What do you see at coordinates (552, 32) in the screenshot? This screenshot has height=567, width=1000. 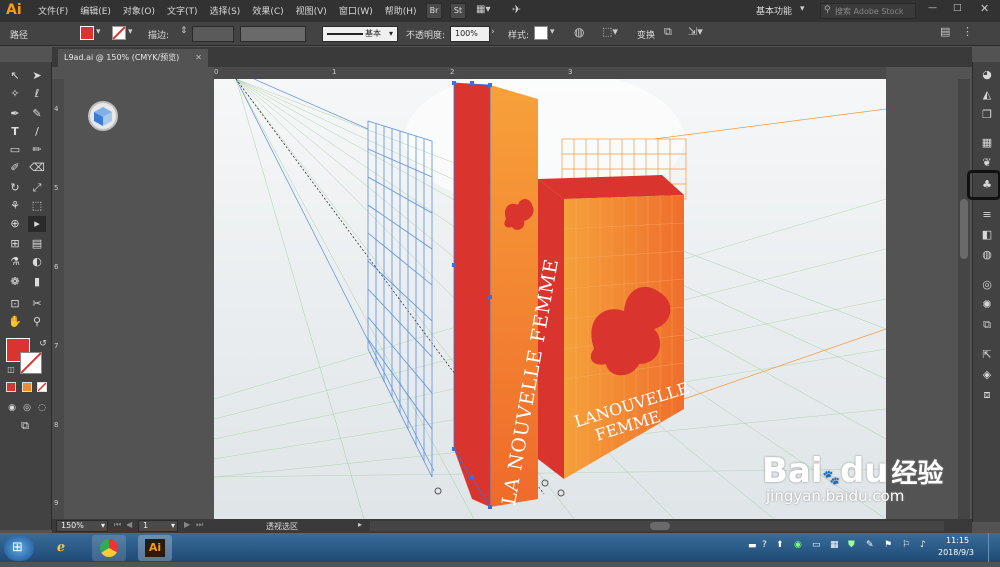 I see `style-chevron-icon: ▾` at bounding box center [552, 32].